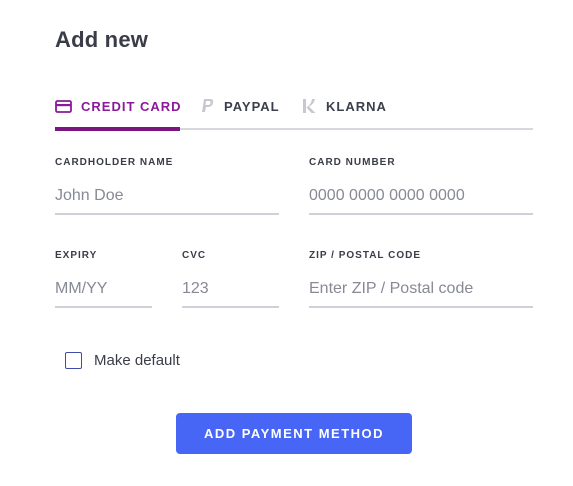 Image resolution: width=573 pixels, height=486 pixels. I want to click on tab-credit-card: CREDIT CARD, so click(118, 106).